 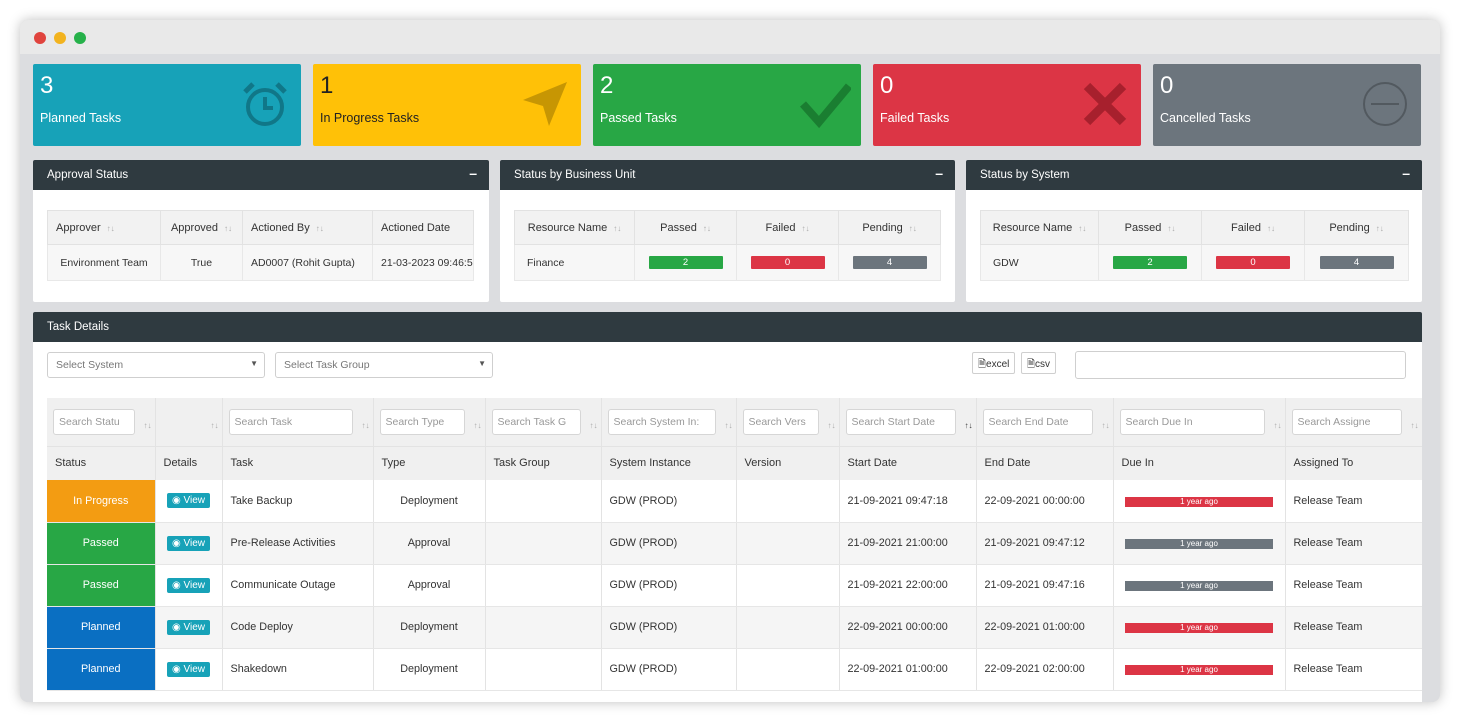 I want to click on column-header: Actioned Date, so click(x=423, y=227).